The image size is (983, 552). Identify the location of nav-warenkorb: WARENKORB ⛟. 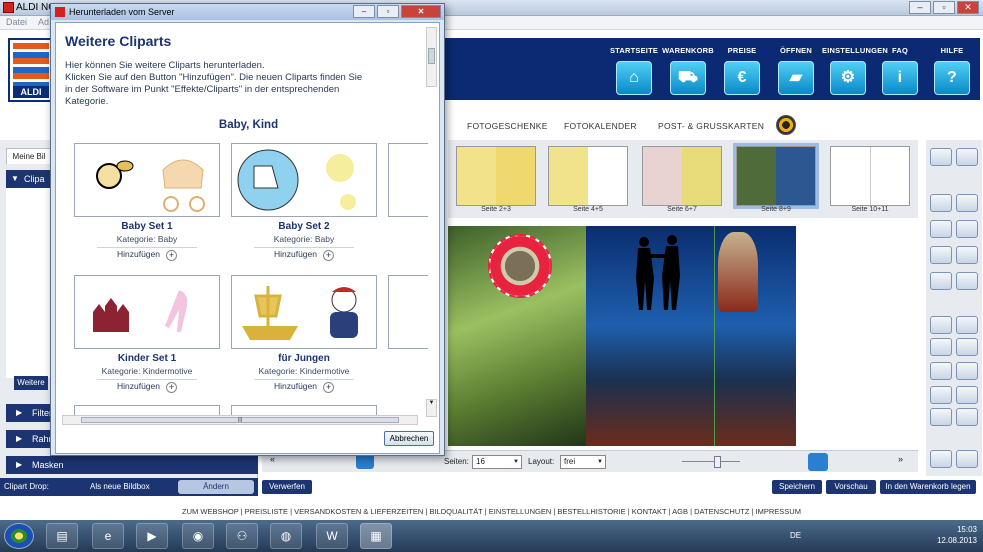
(688, 70).